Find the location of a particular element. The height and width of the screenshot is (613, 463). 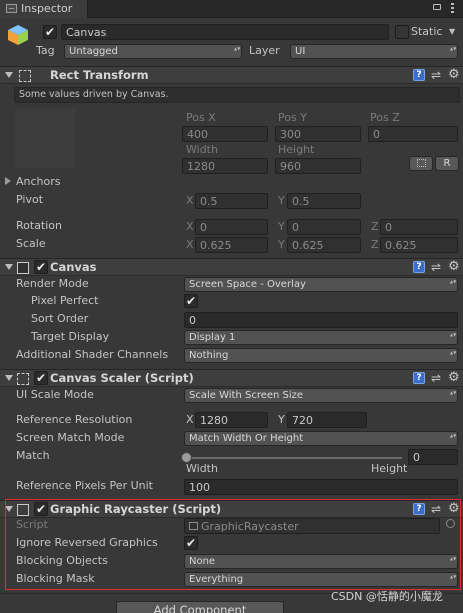

object-picker-icon is located at coordinates (450, 523).